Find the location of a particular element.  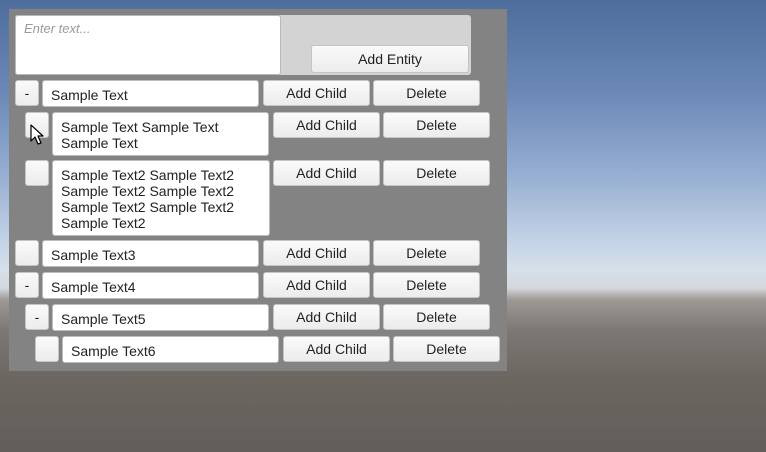

mouse-pointer-icon is located at coordinates (37, 134).